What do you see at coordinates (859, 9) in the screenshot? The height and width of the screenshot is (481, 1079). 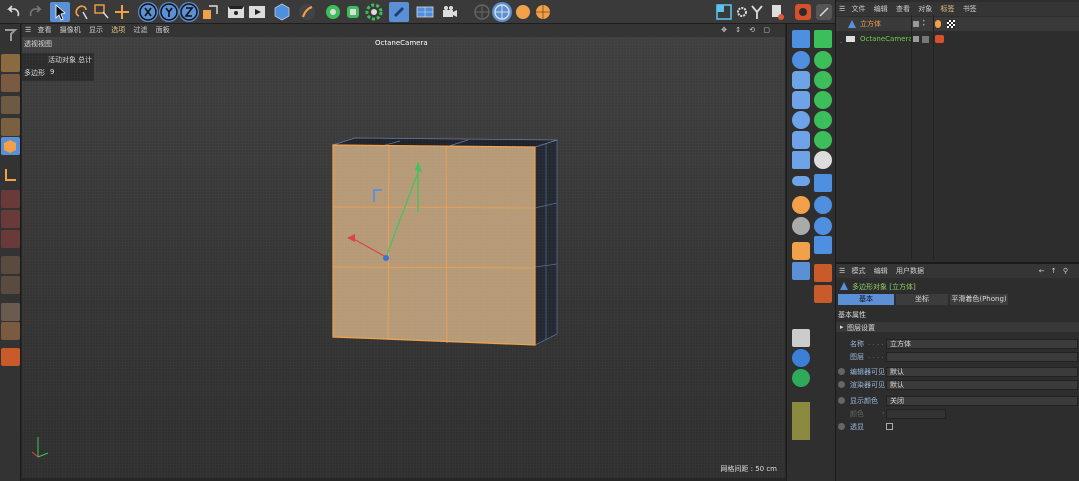 I see `om-menu-file: 文件` at bounding box center [859, 9].